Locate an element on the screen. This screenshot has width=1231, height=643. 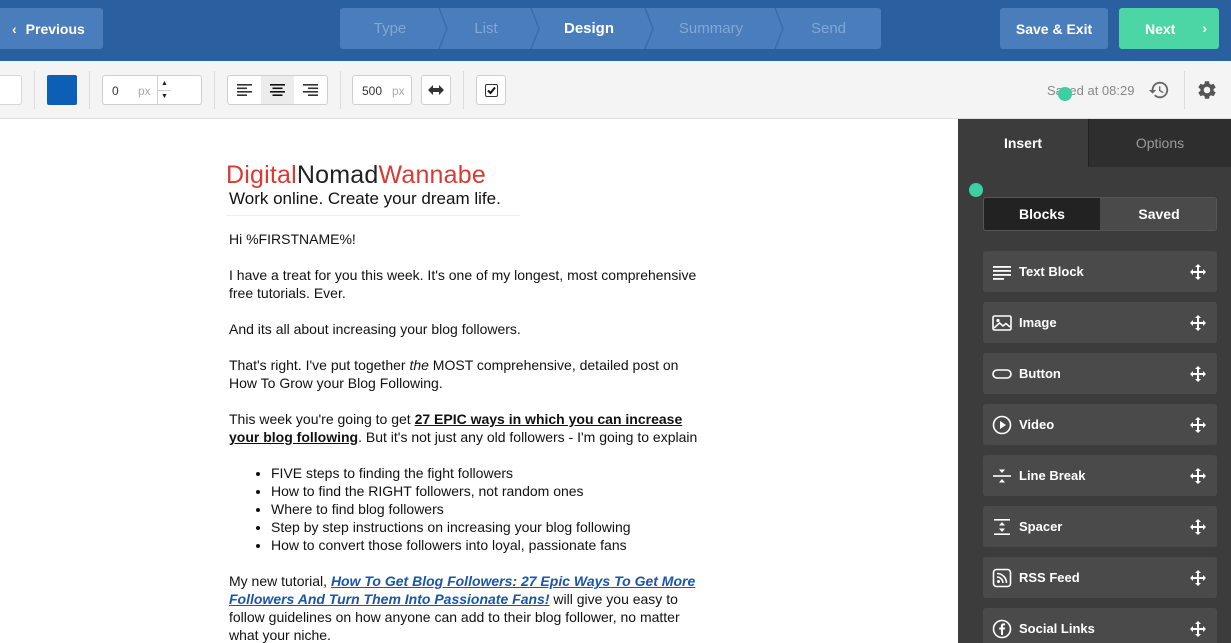
block-label: Image is located at coordinates (1038, 322).